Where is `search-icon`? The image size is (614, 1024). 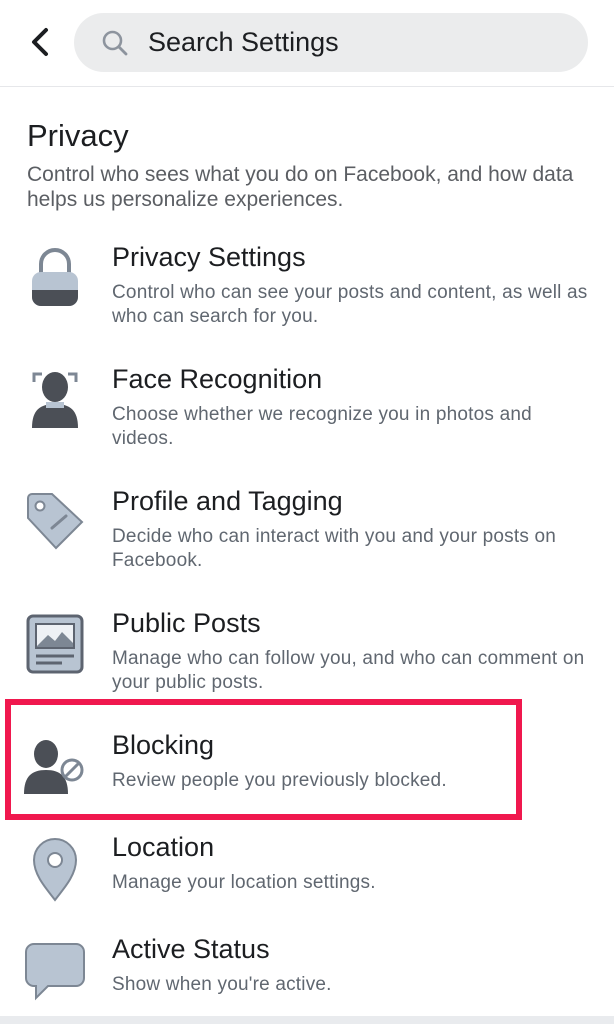
search-icon is located at coordinates (115, 43).